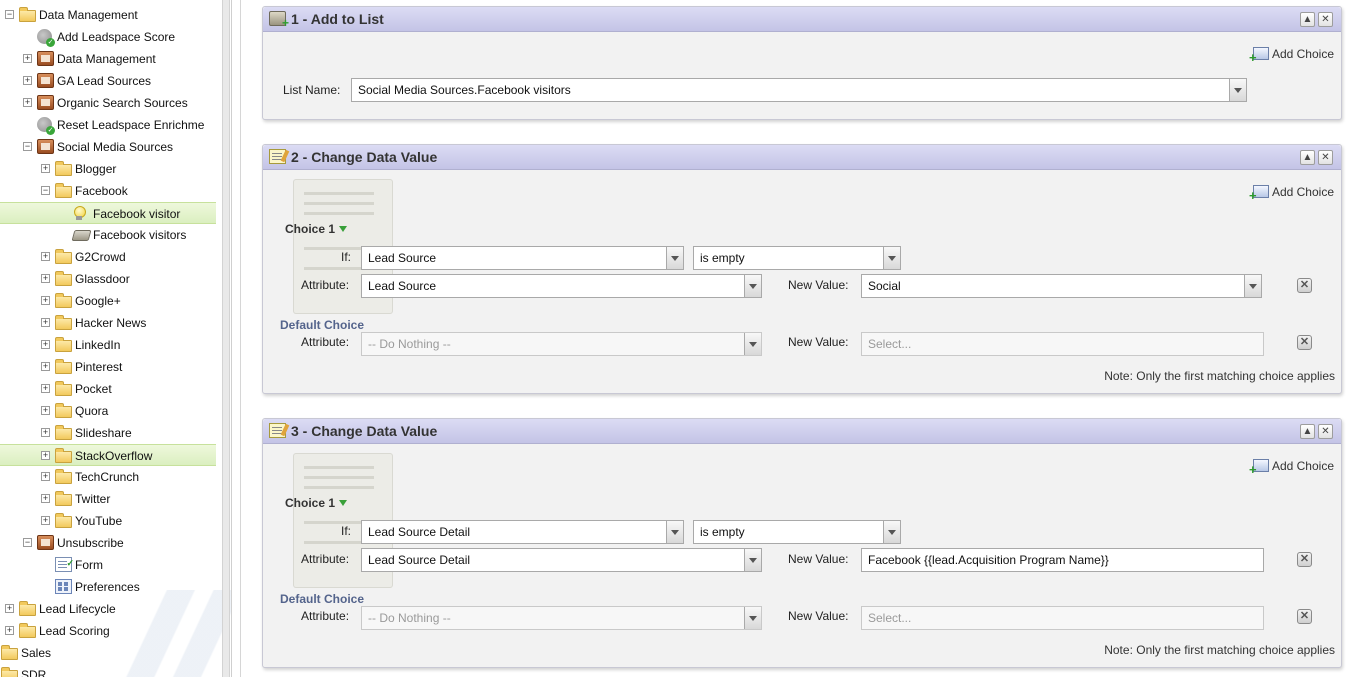 The width and height of the screenshot is (1347, 677). I want to click on tree-item: + Blogger, so click(108, 169).